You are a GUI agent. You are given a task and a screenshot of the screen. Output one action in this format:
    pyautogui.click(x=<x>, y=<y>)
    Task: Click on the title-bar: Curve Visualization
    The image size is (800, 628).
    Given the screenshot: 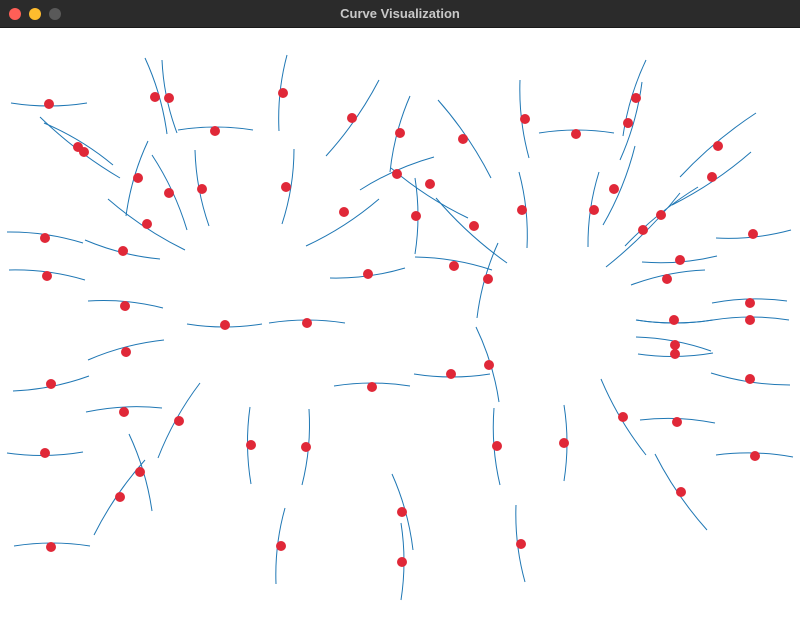 What is the action you would take?
    pyautogui.click(x=400, y=14)
    